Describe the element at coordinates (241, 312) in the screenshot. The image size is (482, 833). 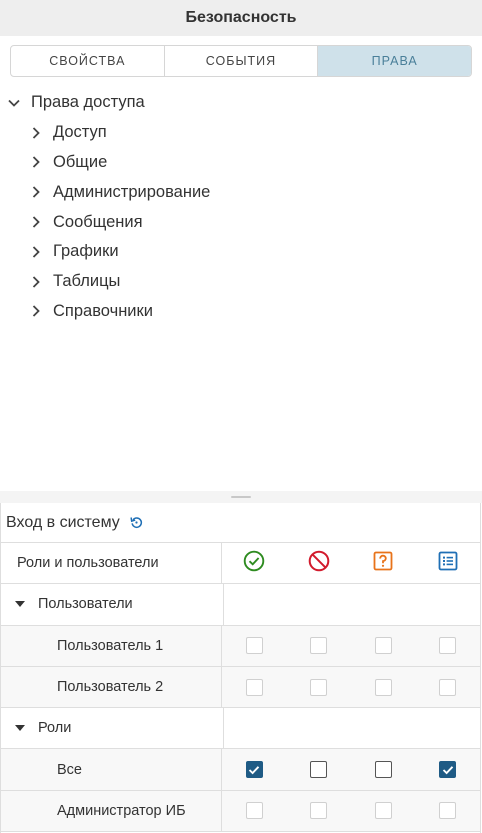
I see `tree-node-reference-books: Справочники` at that location.